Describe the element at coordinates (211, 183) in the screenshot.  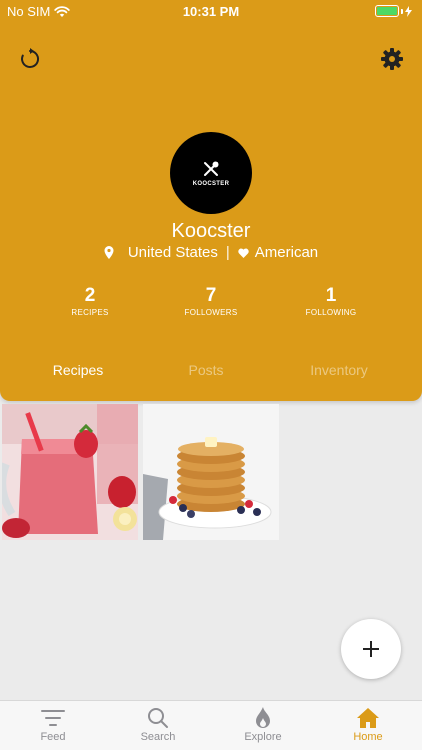
I see `avatar-text: KOOCSTER` at that location.